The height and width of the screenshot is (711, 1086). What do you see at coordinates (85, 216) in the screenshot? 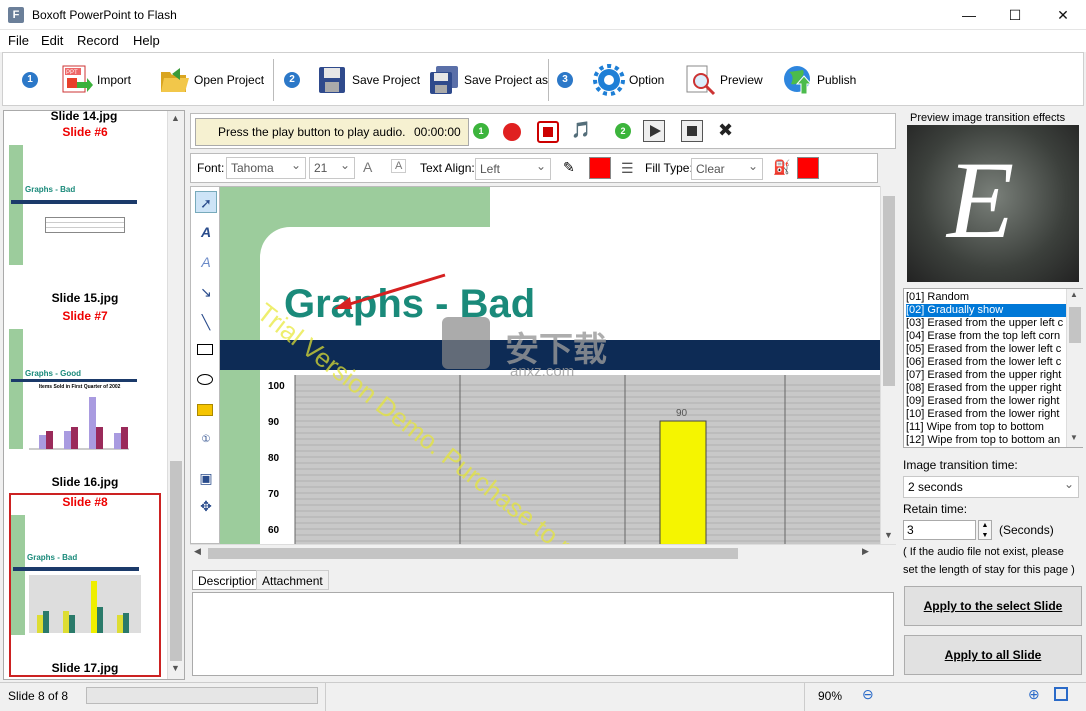
I see `slide-thumbnail-6: Slide #6 Graphs - Bad Slide 15.jpg` at bounding box center [85, 216].